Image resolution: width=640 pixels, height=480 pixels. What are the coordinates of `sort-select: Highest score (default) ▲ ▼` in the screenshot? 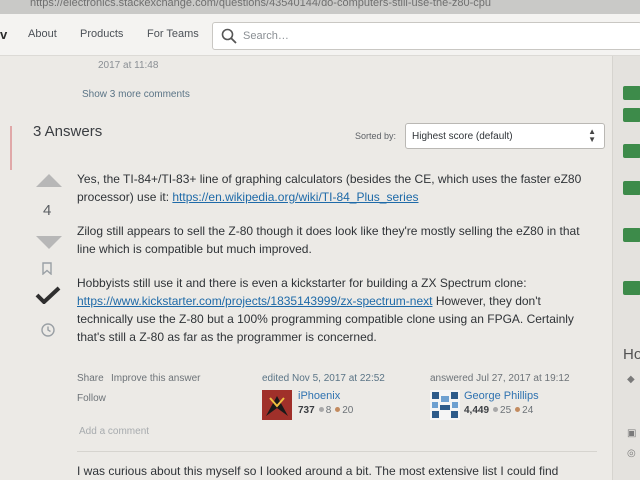 It's located at (505, 136).